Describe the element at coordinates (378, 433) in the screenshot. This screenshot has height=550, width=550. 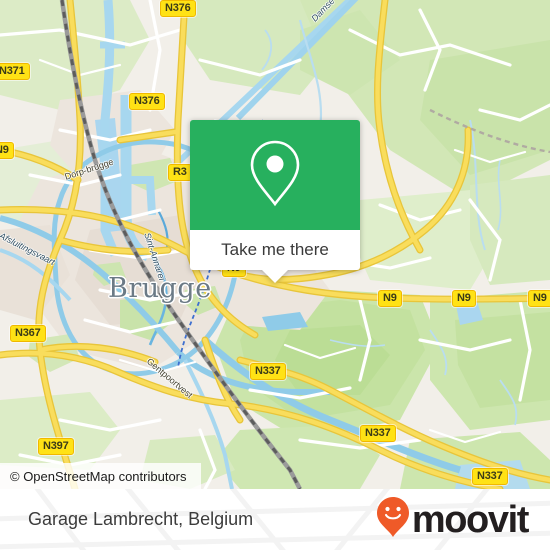
I see `road-shield-n337-b: N337` at that location.